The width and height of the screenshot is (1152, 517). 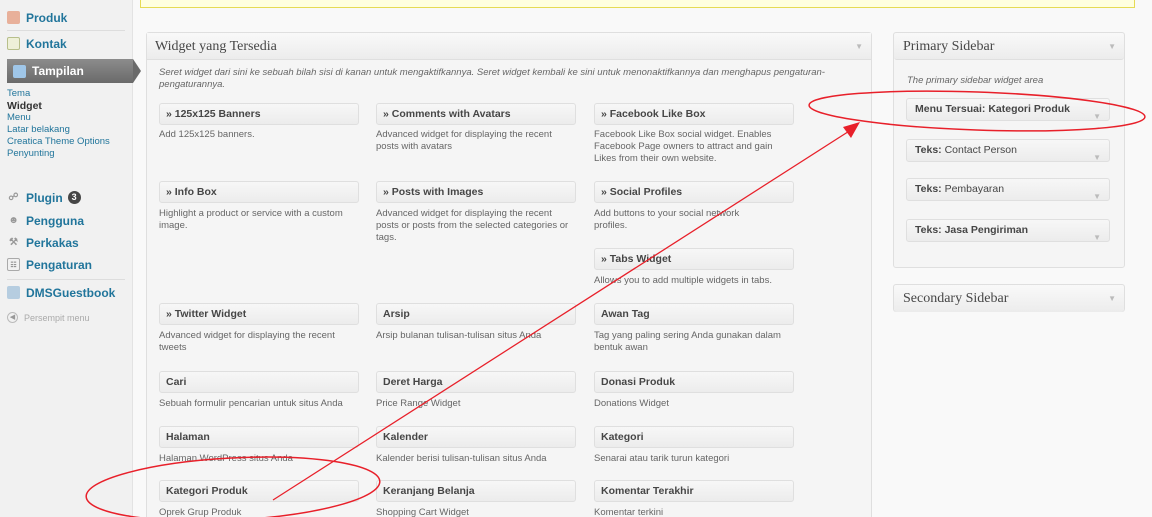 I want to click on menu-tampilan: Tampilan, so click(x=74, y=71).